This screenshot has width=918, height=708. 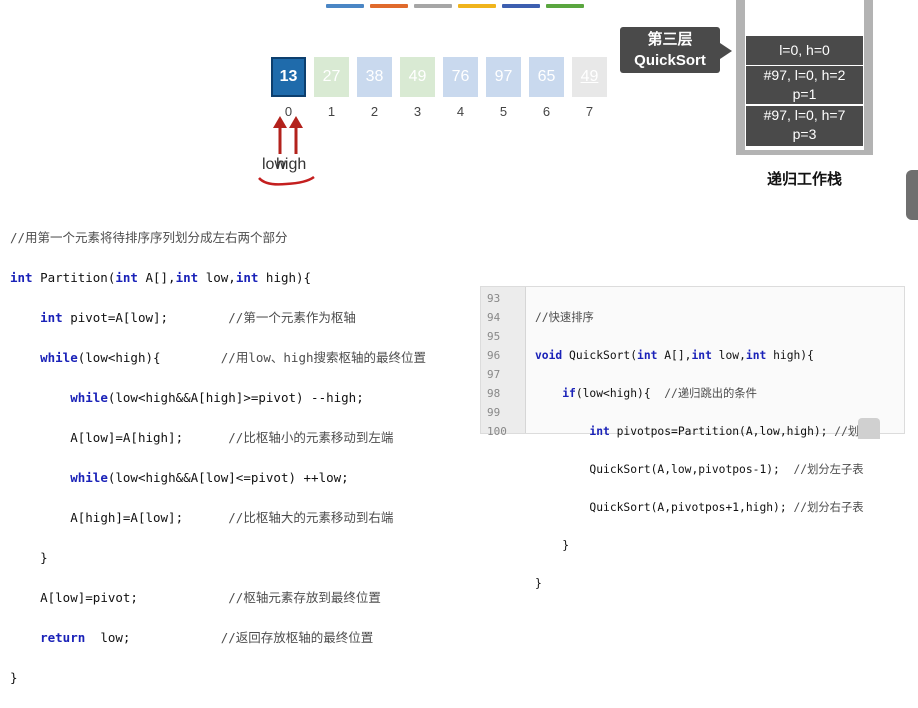 What do you see at coordinates (564, 317) in the screenshot?
I see `code-line: //快速排序` at bounding box center [564, 317].